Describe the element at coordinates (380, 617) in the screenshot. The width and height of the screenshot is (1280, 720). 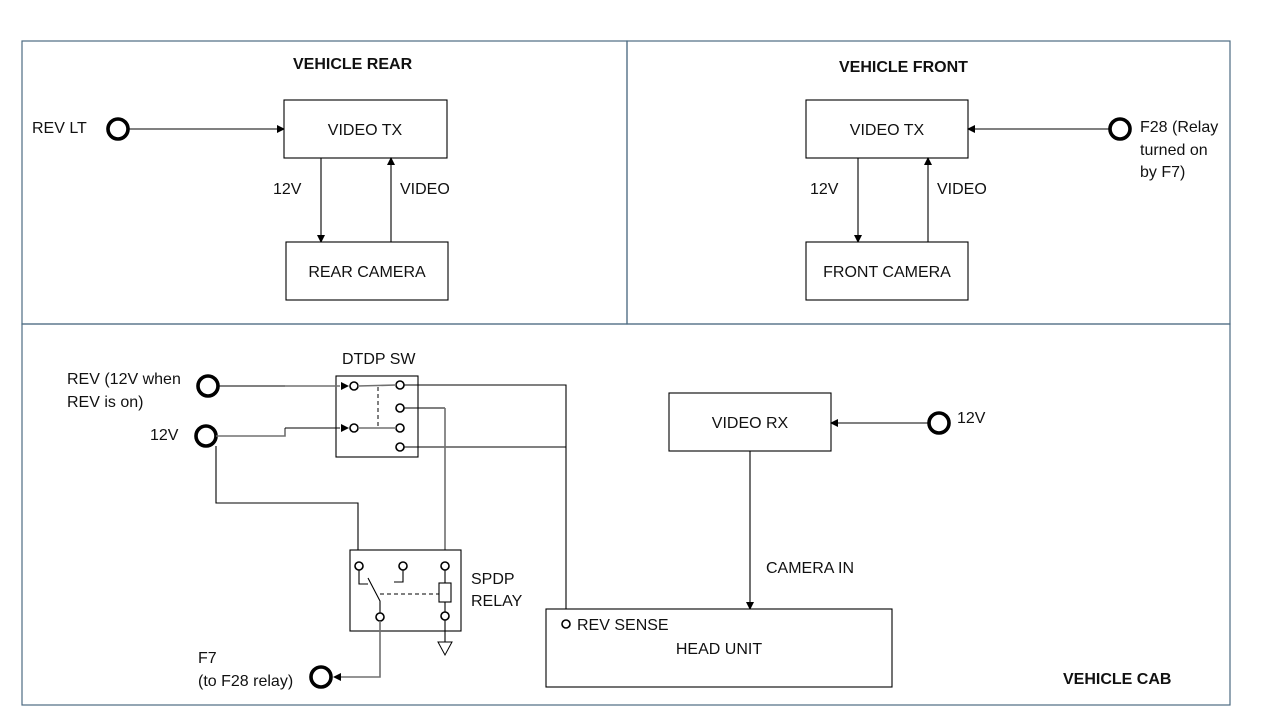
I see `relay-out-pin` at that location.